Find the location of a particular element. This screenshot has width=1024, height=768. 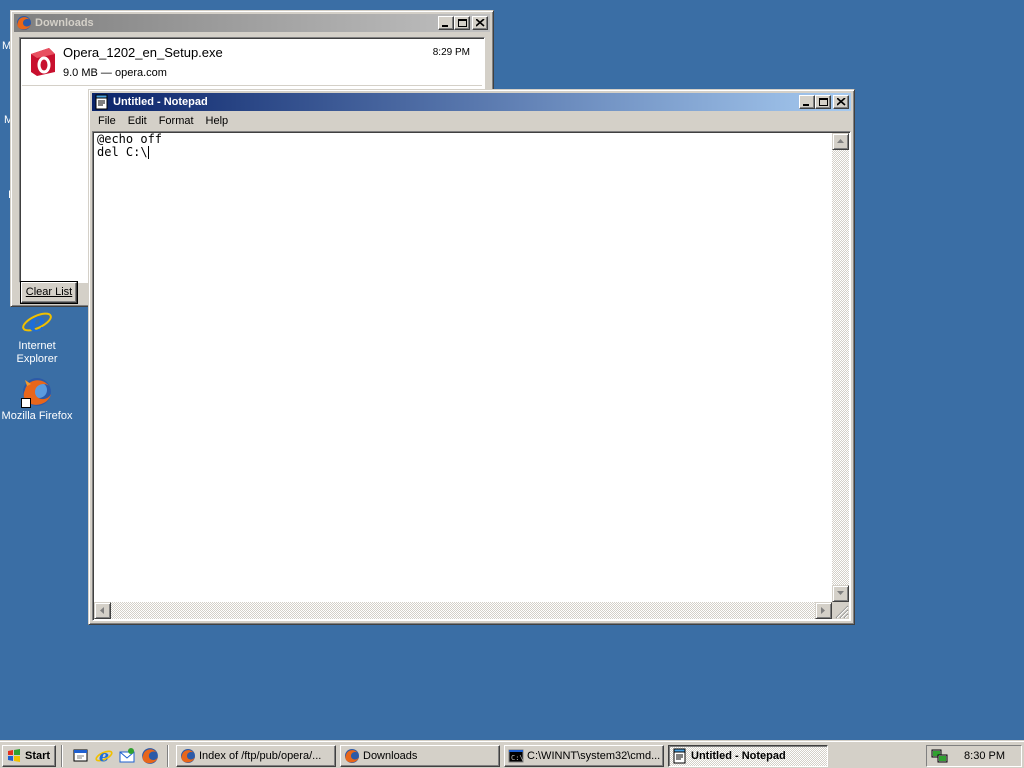

scroll-right-button is located at coordinates (823, 610).